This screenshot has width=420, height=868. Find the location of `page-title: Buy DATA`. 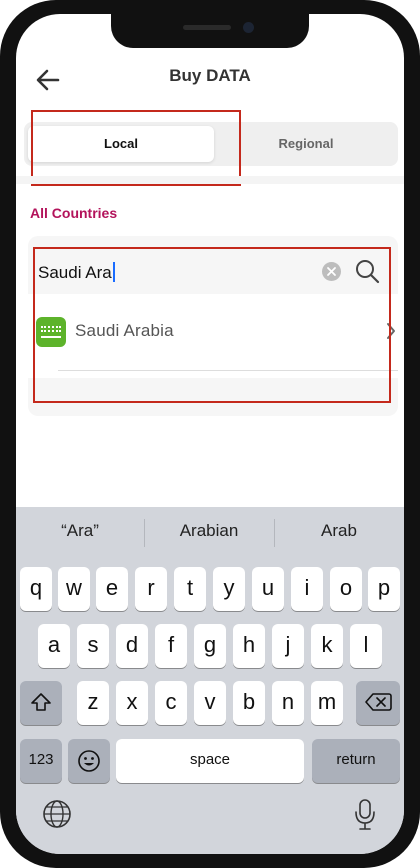

page-title: Buy DATA is located at coordinates (210, 75).